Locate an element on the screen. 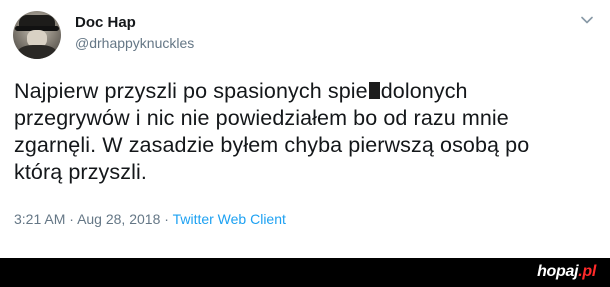 The width and height of the screenshot is (610, 287). author-name: Doc Hap is located at coordinates (105, 22).